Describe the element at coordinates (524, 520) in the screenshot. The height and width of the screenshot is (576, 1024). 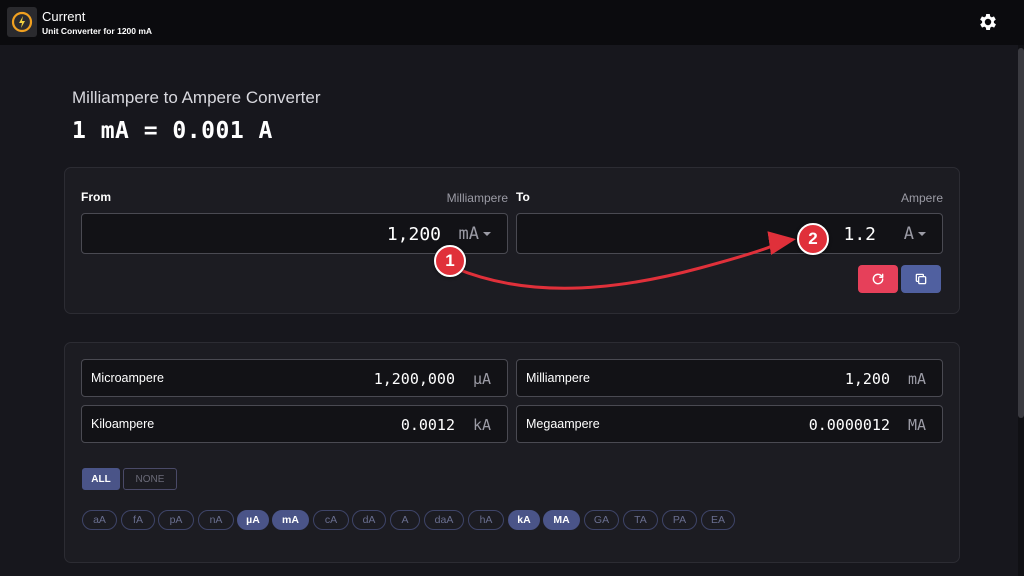
I see `unit-chip: kA` at that location.